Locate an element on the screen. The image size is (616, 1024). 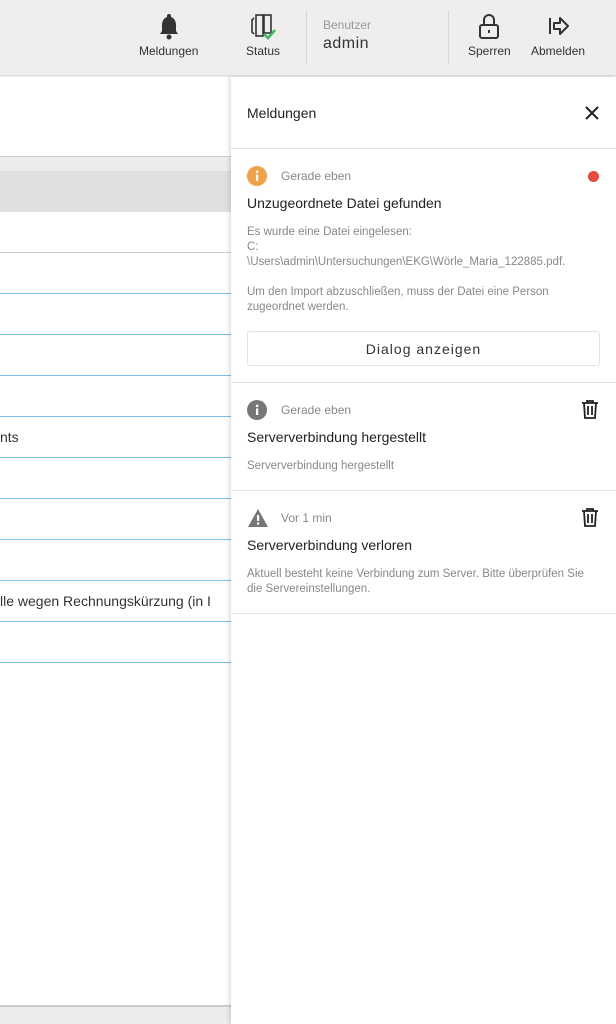
notification-title: Unzugeordnete Datei gefunden is located at coordinates (344, 203).